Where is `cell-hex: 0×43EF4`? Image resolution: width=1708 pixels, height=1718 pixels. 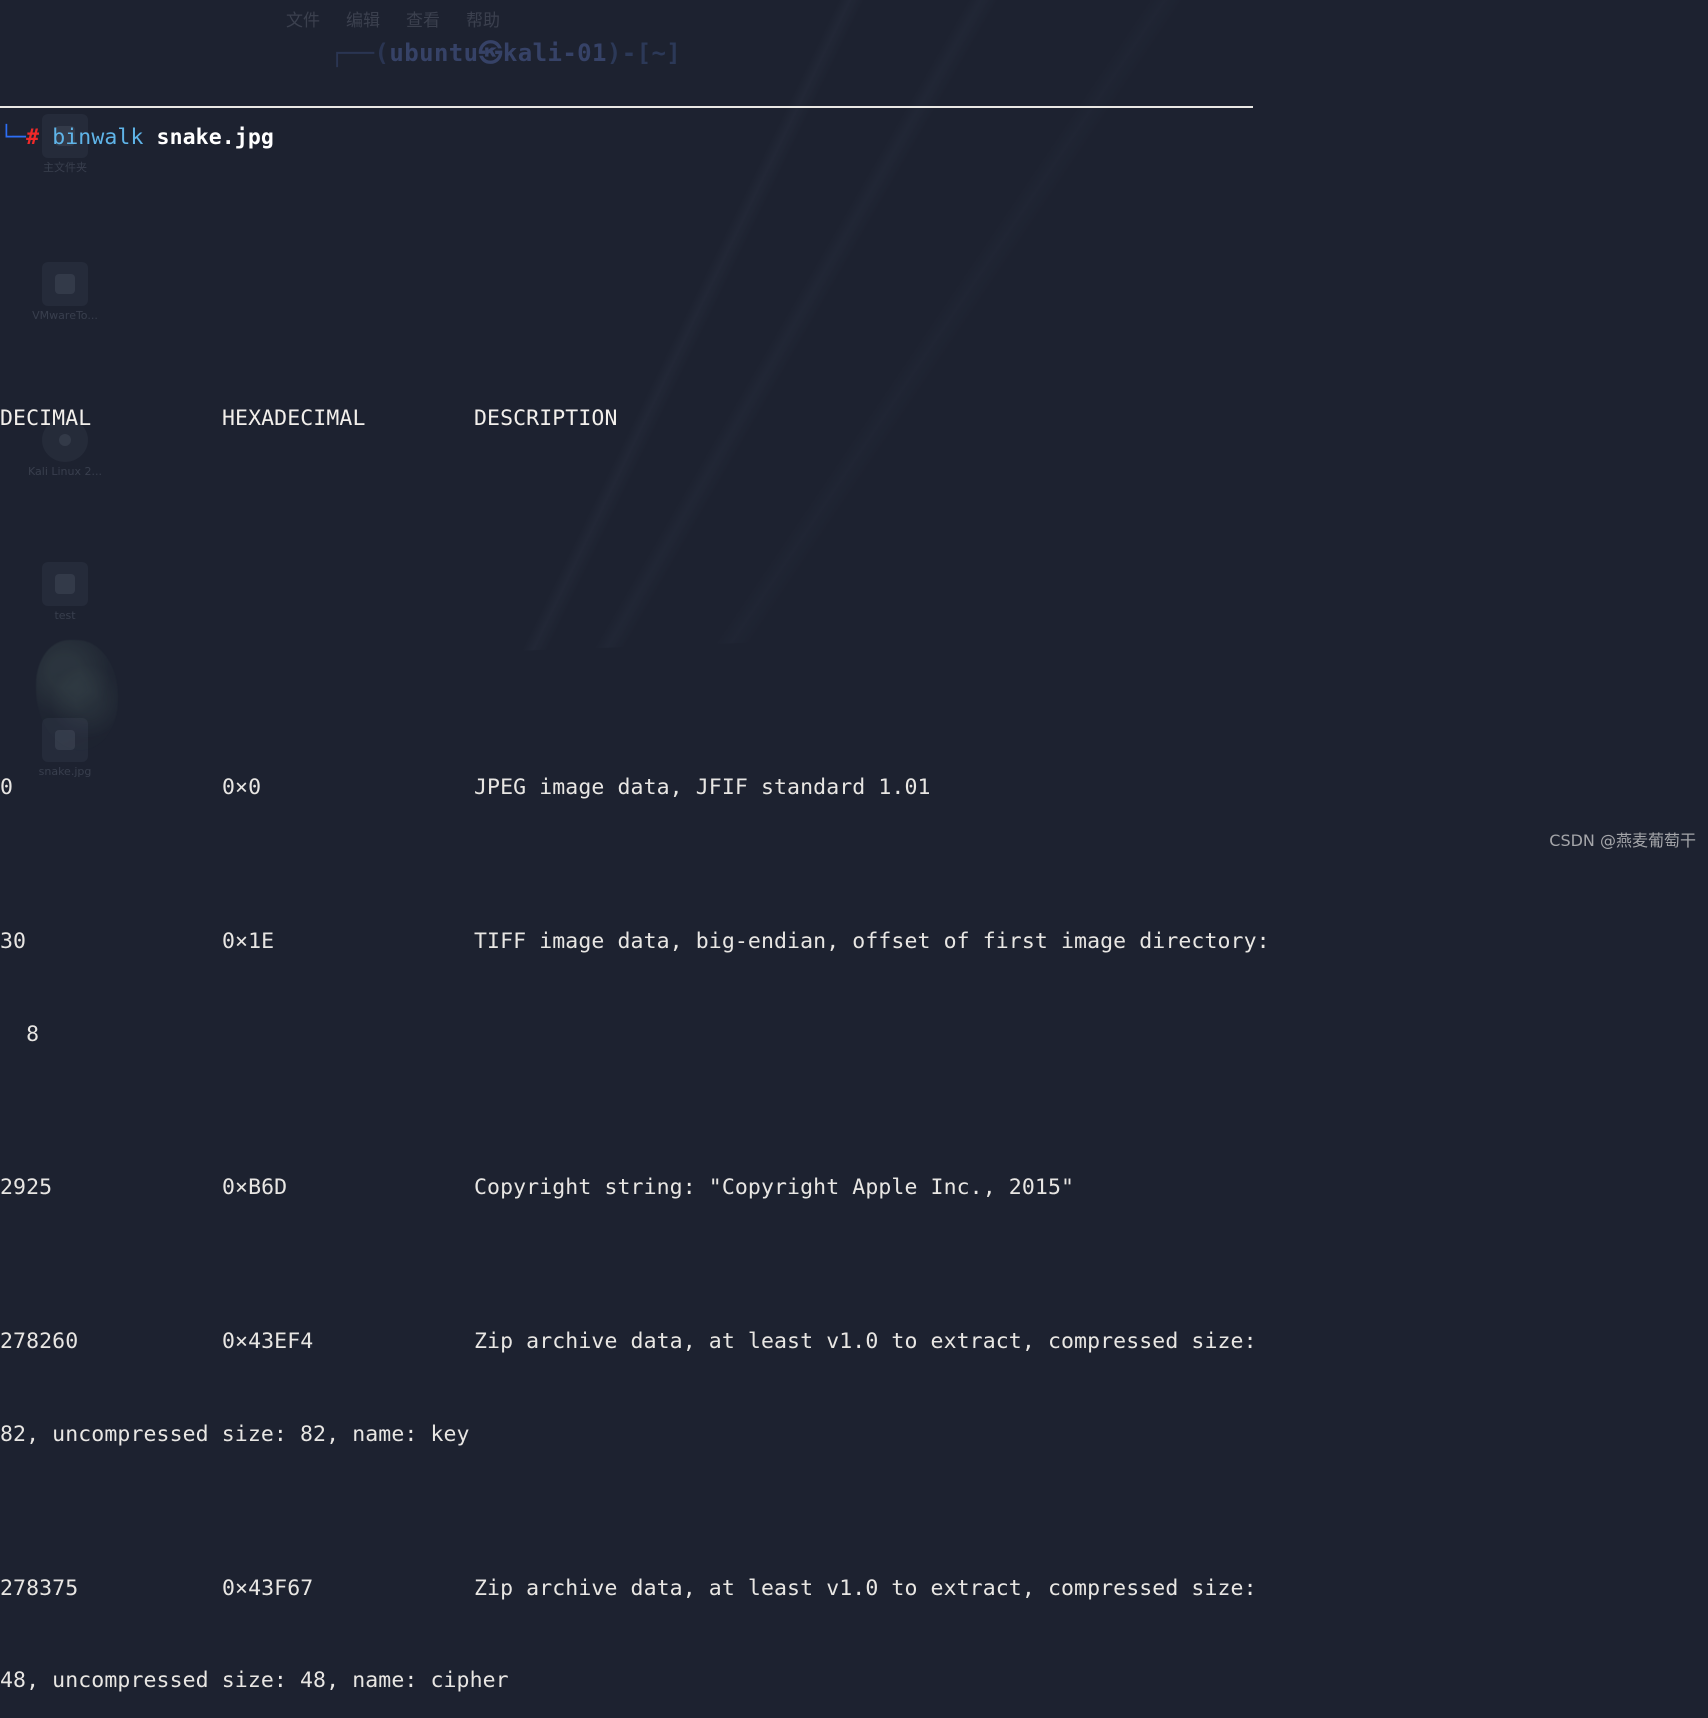 cell-hex: 0×43EF4 is located at coordinates (268, 1342).